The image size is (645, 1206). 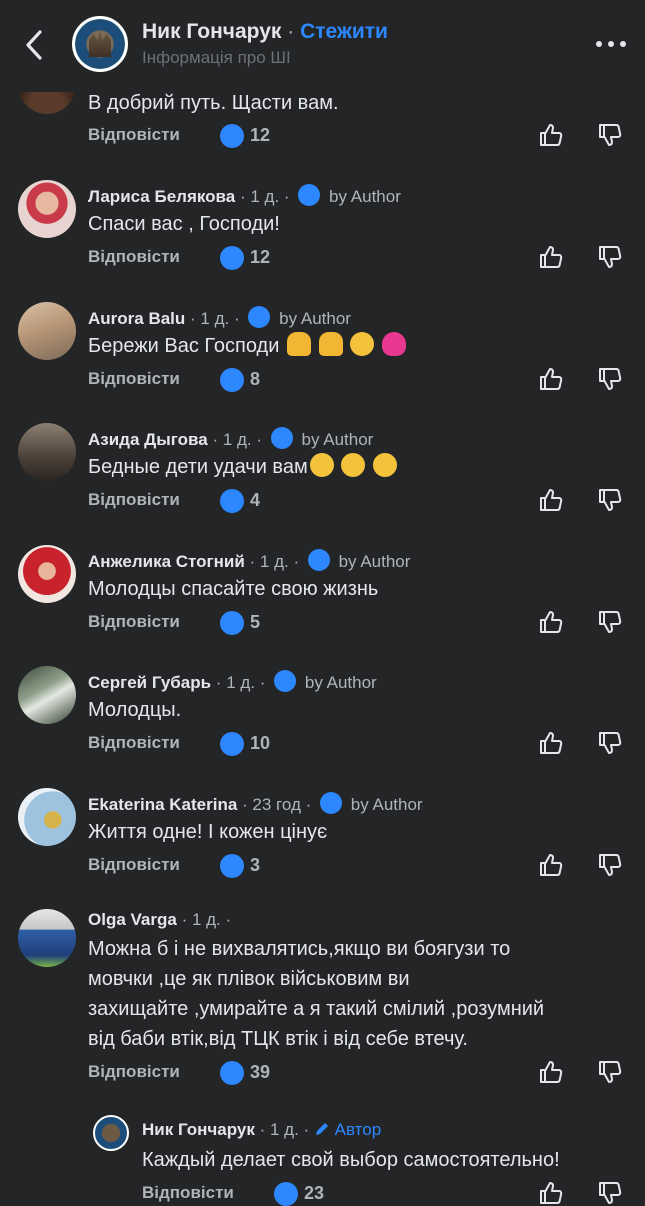 I want to click on more-options-icon, so click(x=611, y=44).